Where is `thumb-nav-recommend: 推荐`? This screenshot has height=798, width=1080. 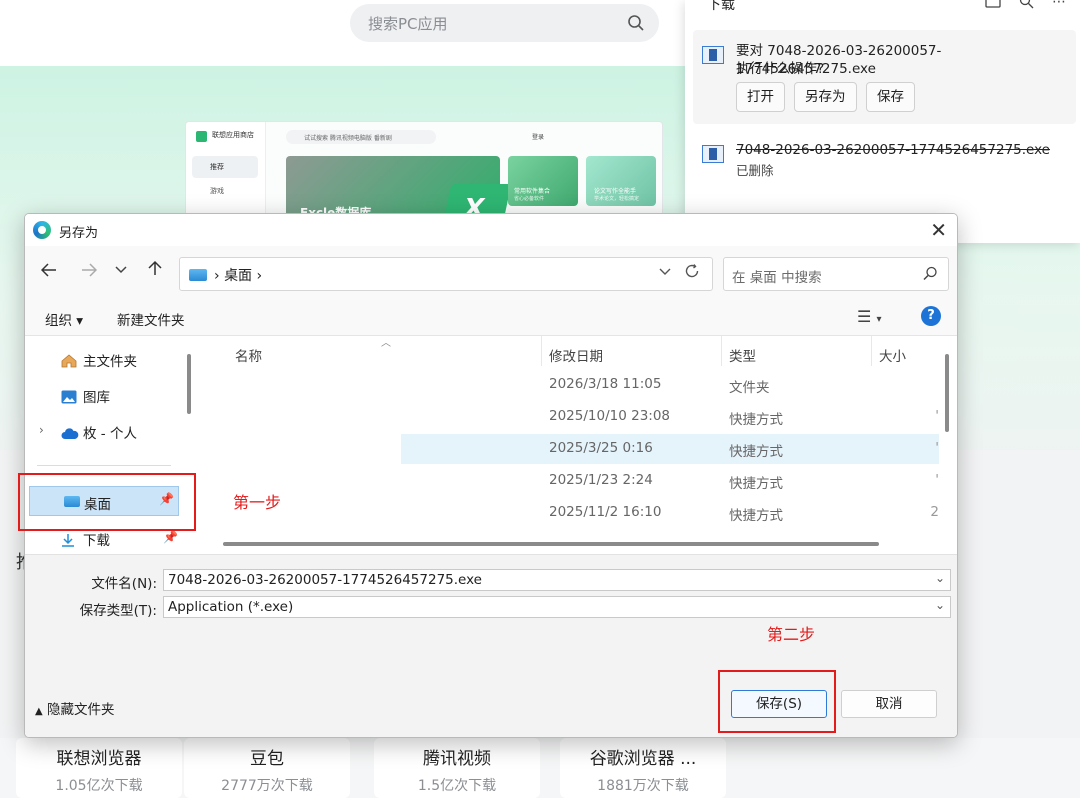 thumb-nav-recommend: 推荐 is located at coordinates (225, 167).